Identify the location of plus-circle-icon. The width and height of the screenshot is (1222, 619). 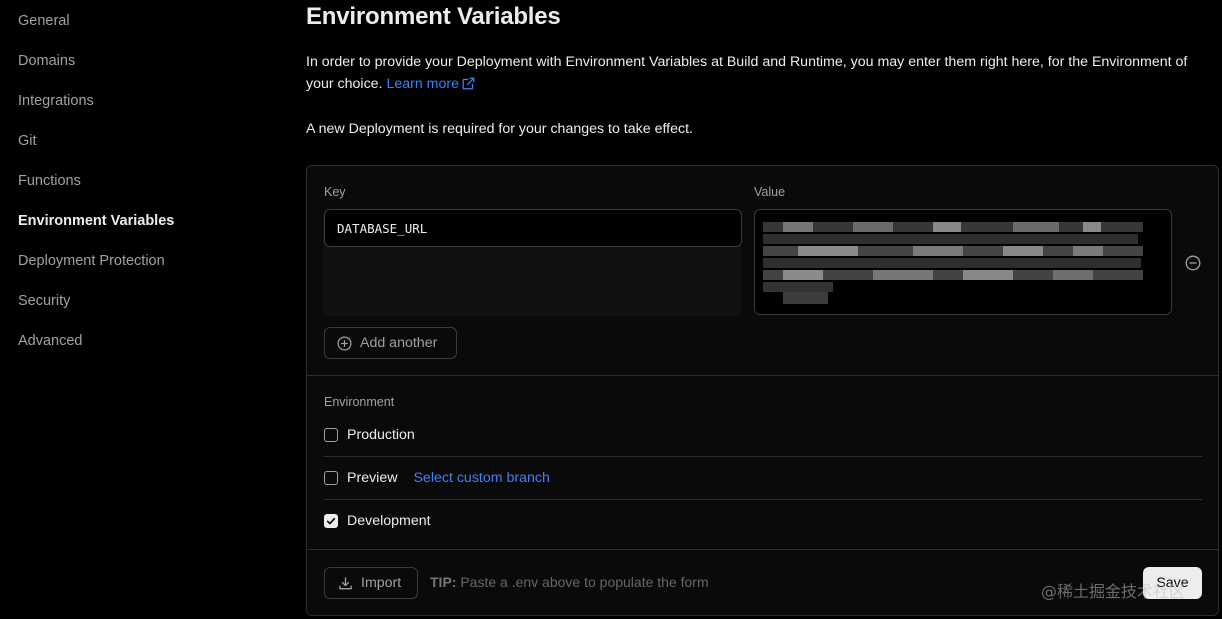
(344, 343).